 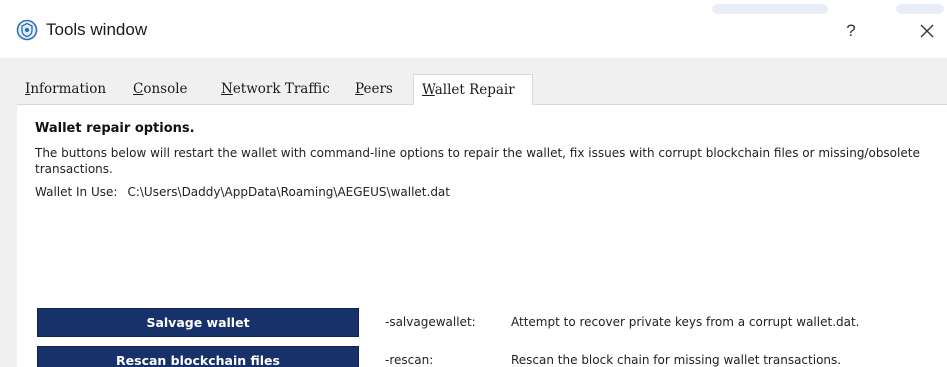 What do you see at coordinates (115, 128) in the screenshot?
I see `section-heading: Wallet repair options.` at bounding box center [115, 128].